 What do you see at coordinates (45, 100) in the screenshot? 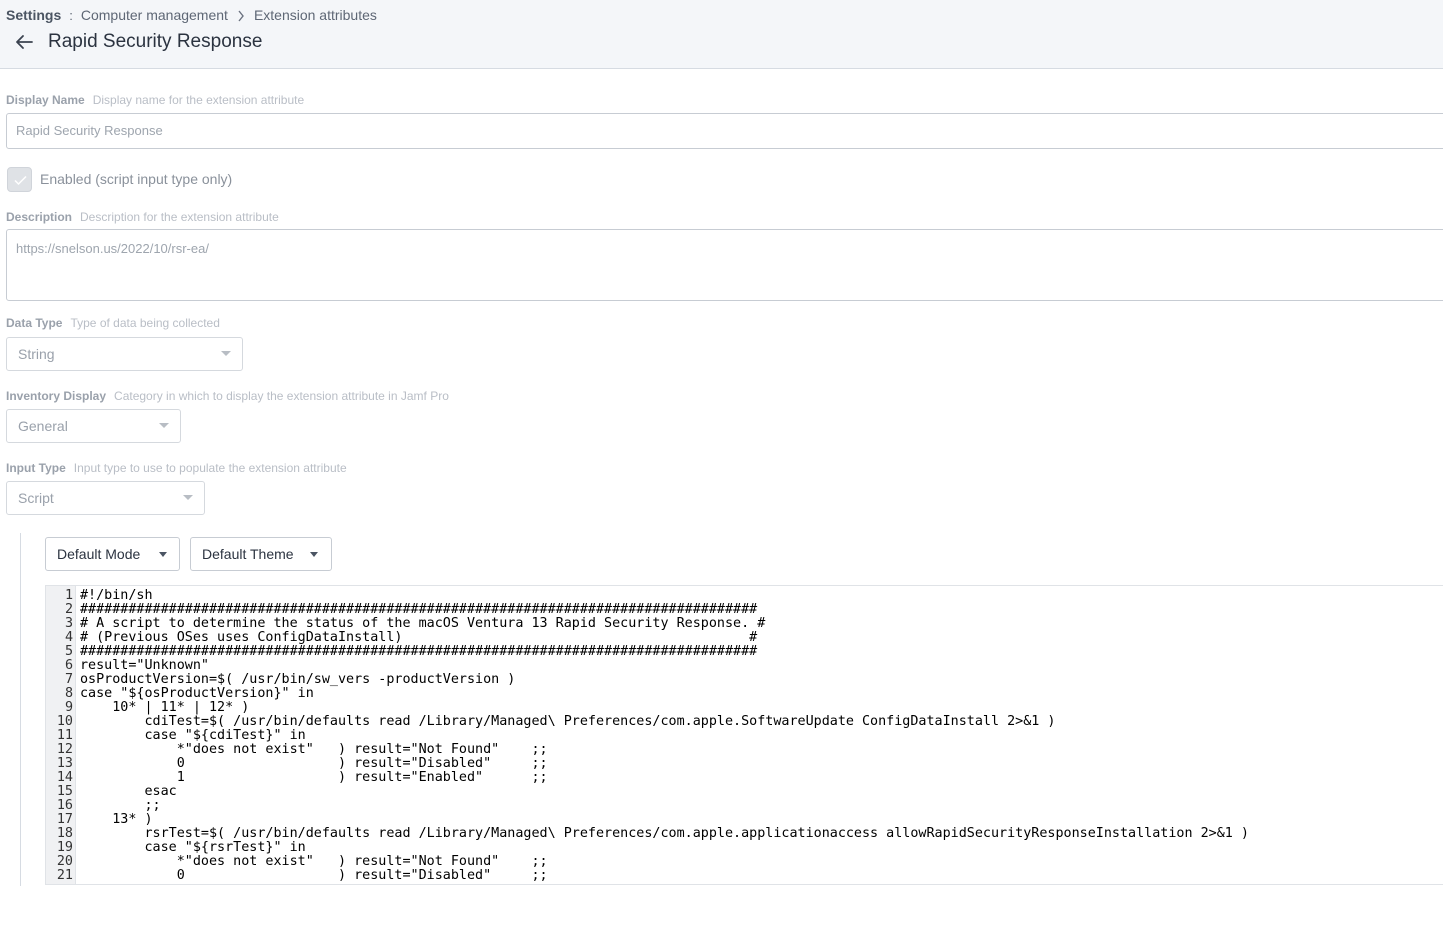
I see `display-name-label-text: Display Name` at bounding box center [45, 100].